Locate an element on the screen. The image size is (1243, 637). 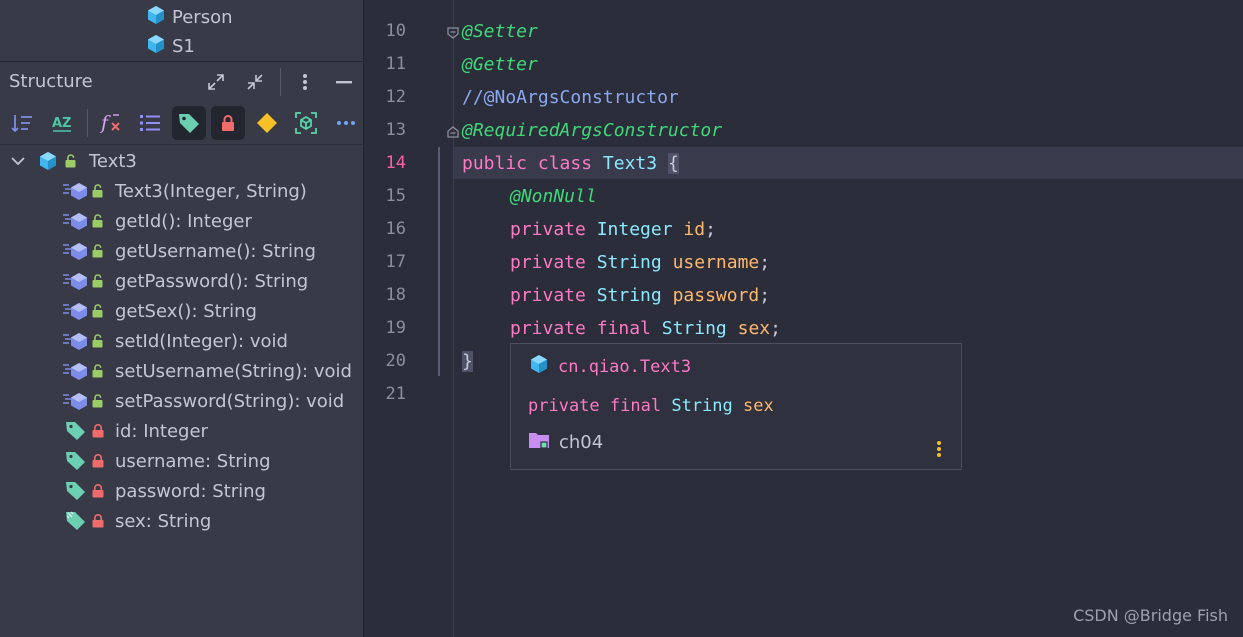
code-keyword: public is located at coordinates (495, 163).